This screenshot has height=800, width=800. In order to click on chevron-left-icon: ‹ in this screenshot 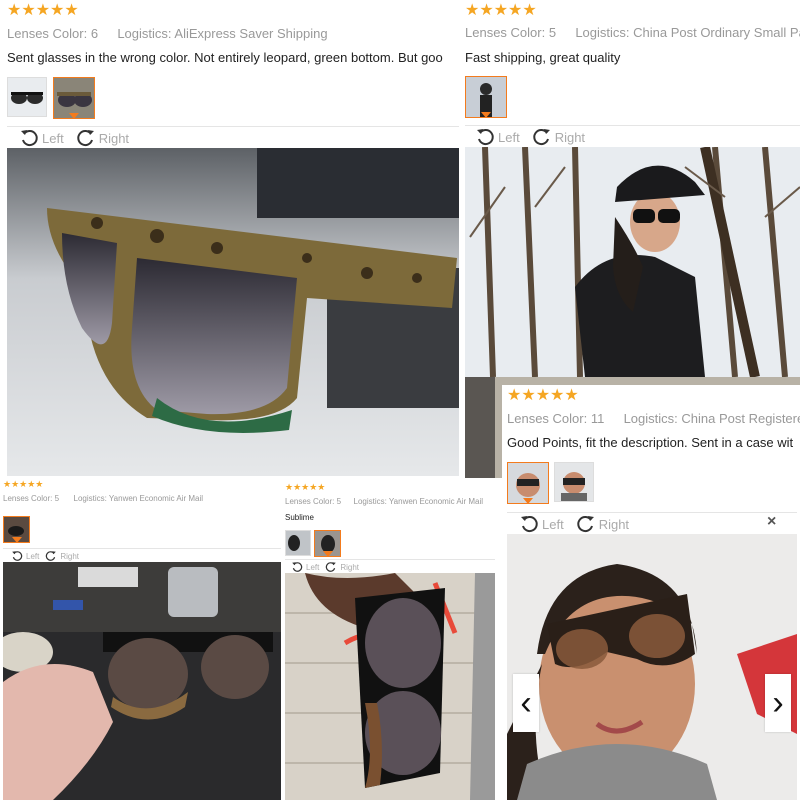, I will do `click(526, 703)`.